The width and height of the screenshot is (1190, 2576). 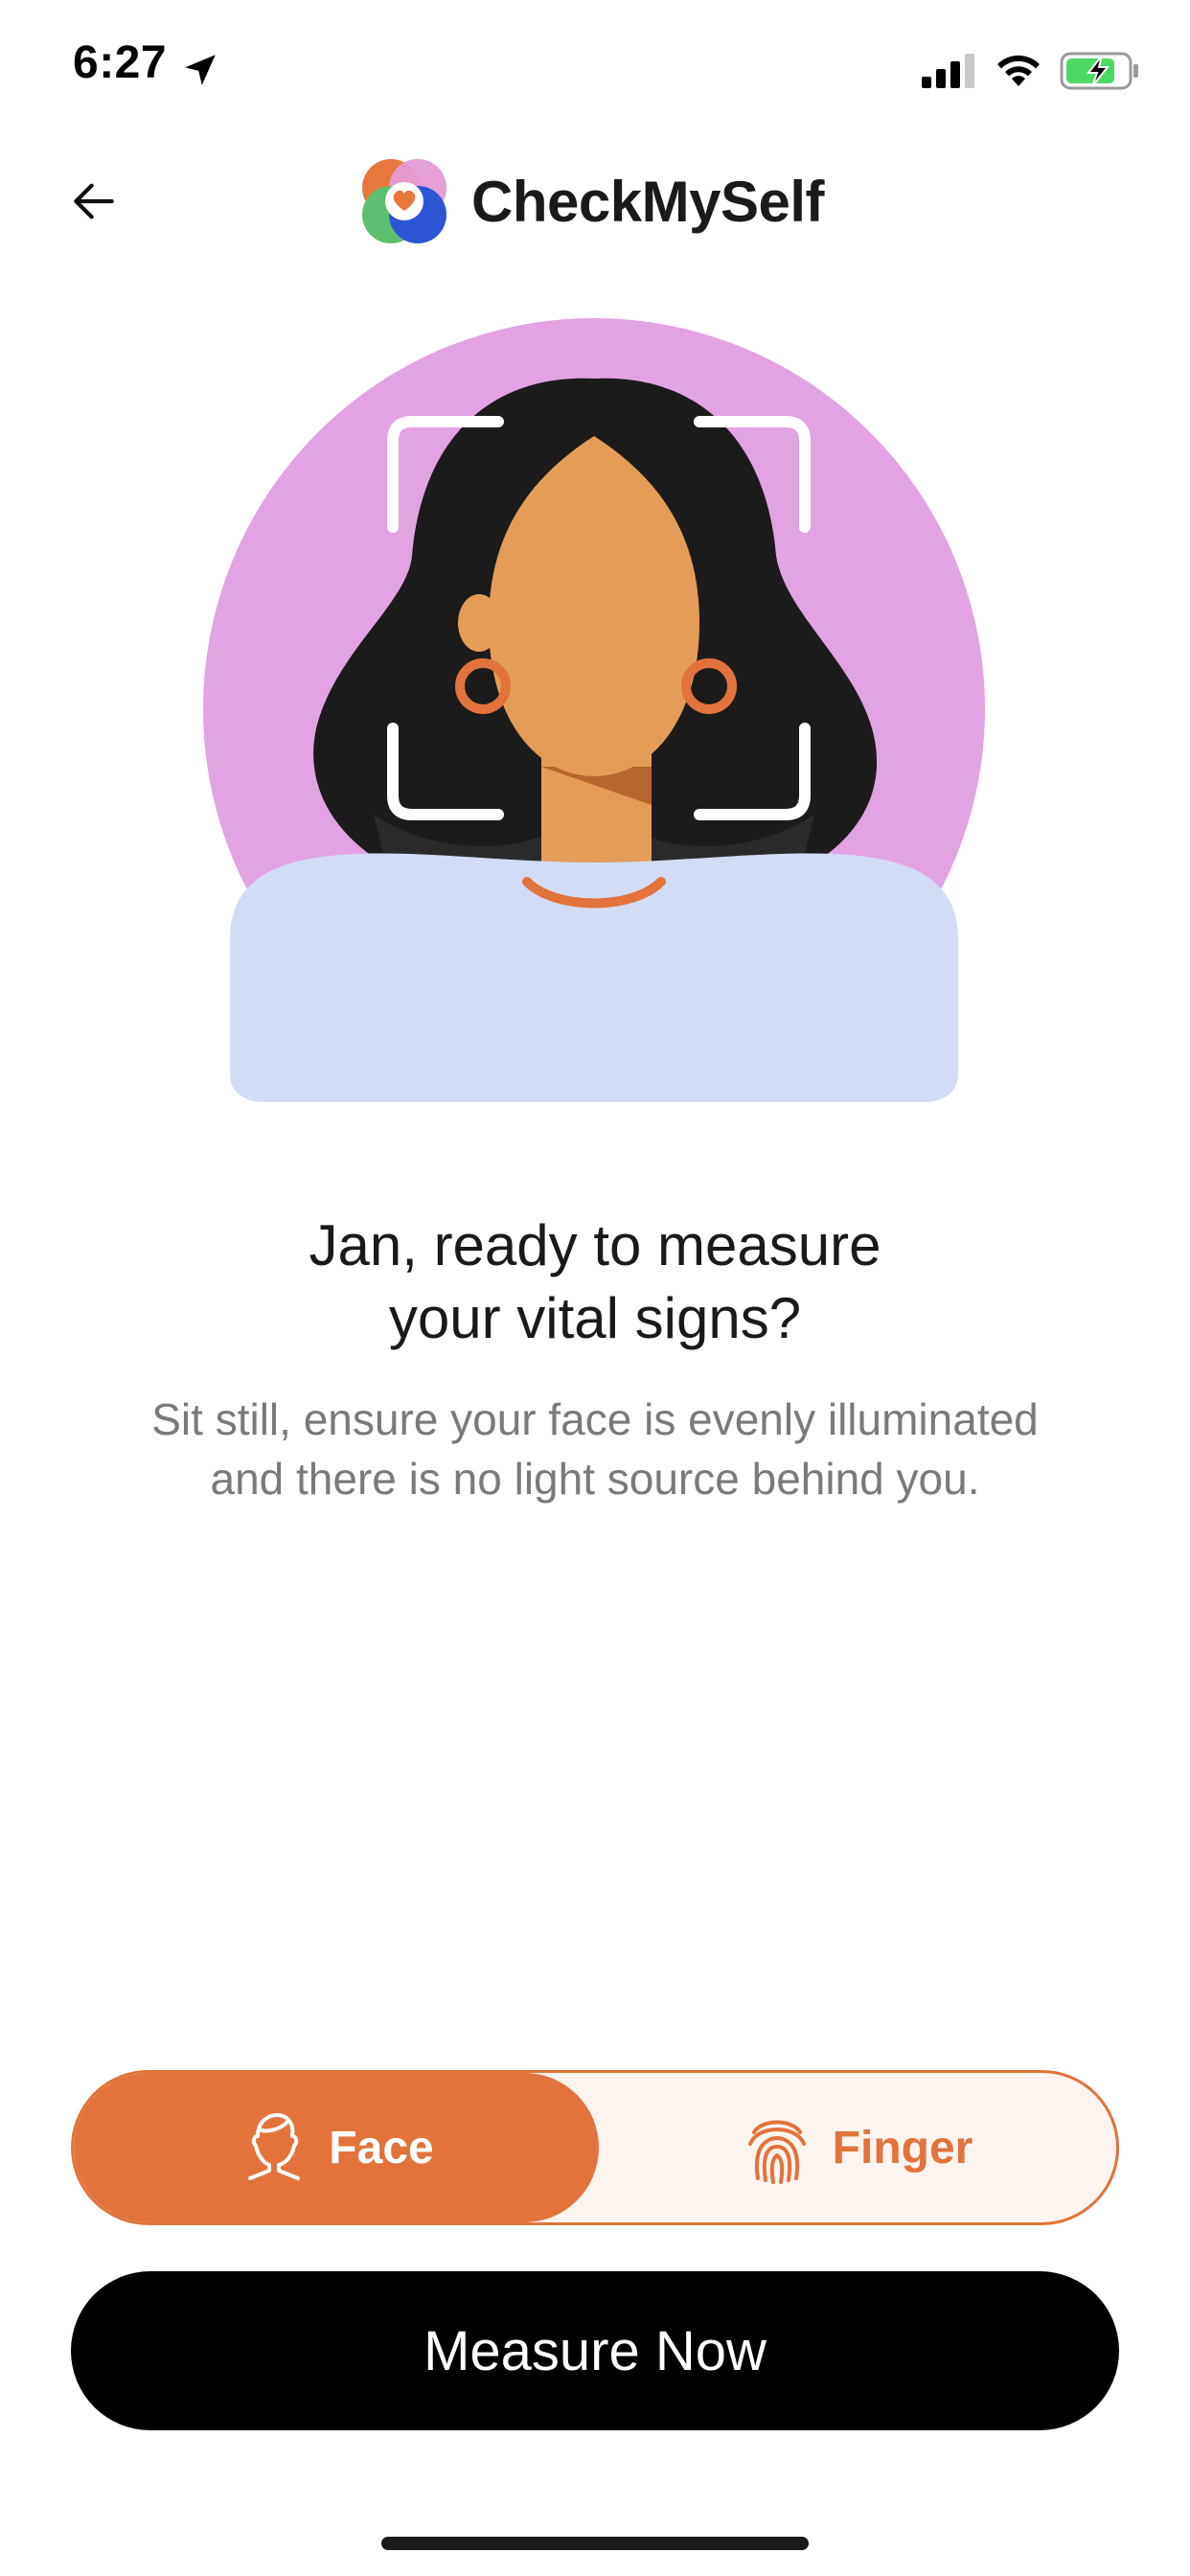 What do you see at coordinates (595, 1282) in the screenshot?
I see `headline: Jan, ready to measure your vital signs?` at bounding box center [595, 1282].